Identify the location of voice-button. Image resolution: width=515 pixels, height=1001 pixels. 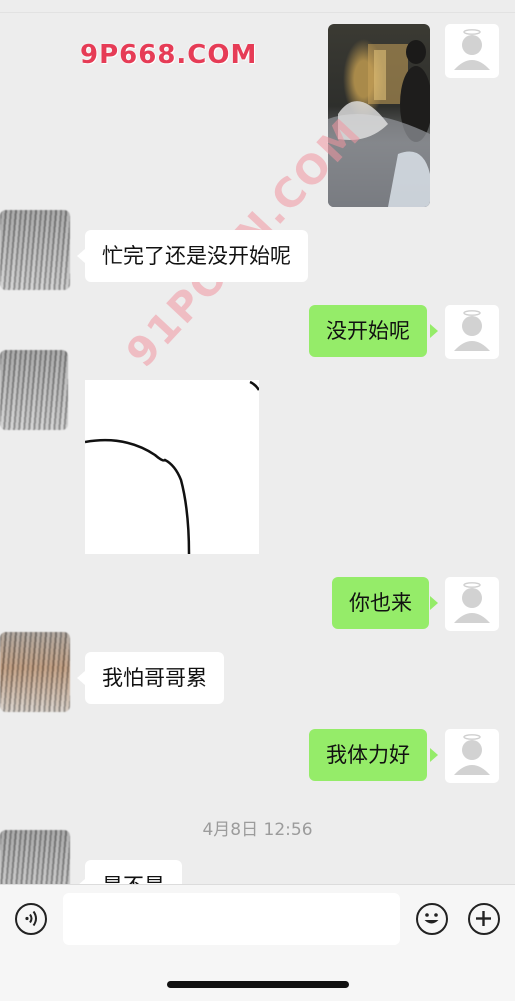
(31, 919).